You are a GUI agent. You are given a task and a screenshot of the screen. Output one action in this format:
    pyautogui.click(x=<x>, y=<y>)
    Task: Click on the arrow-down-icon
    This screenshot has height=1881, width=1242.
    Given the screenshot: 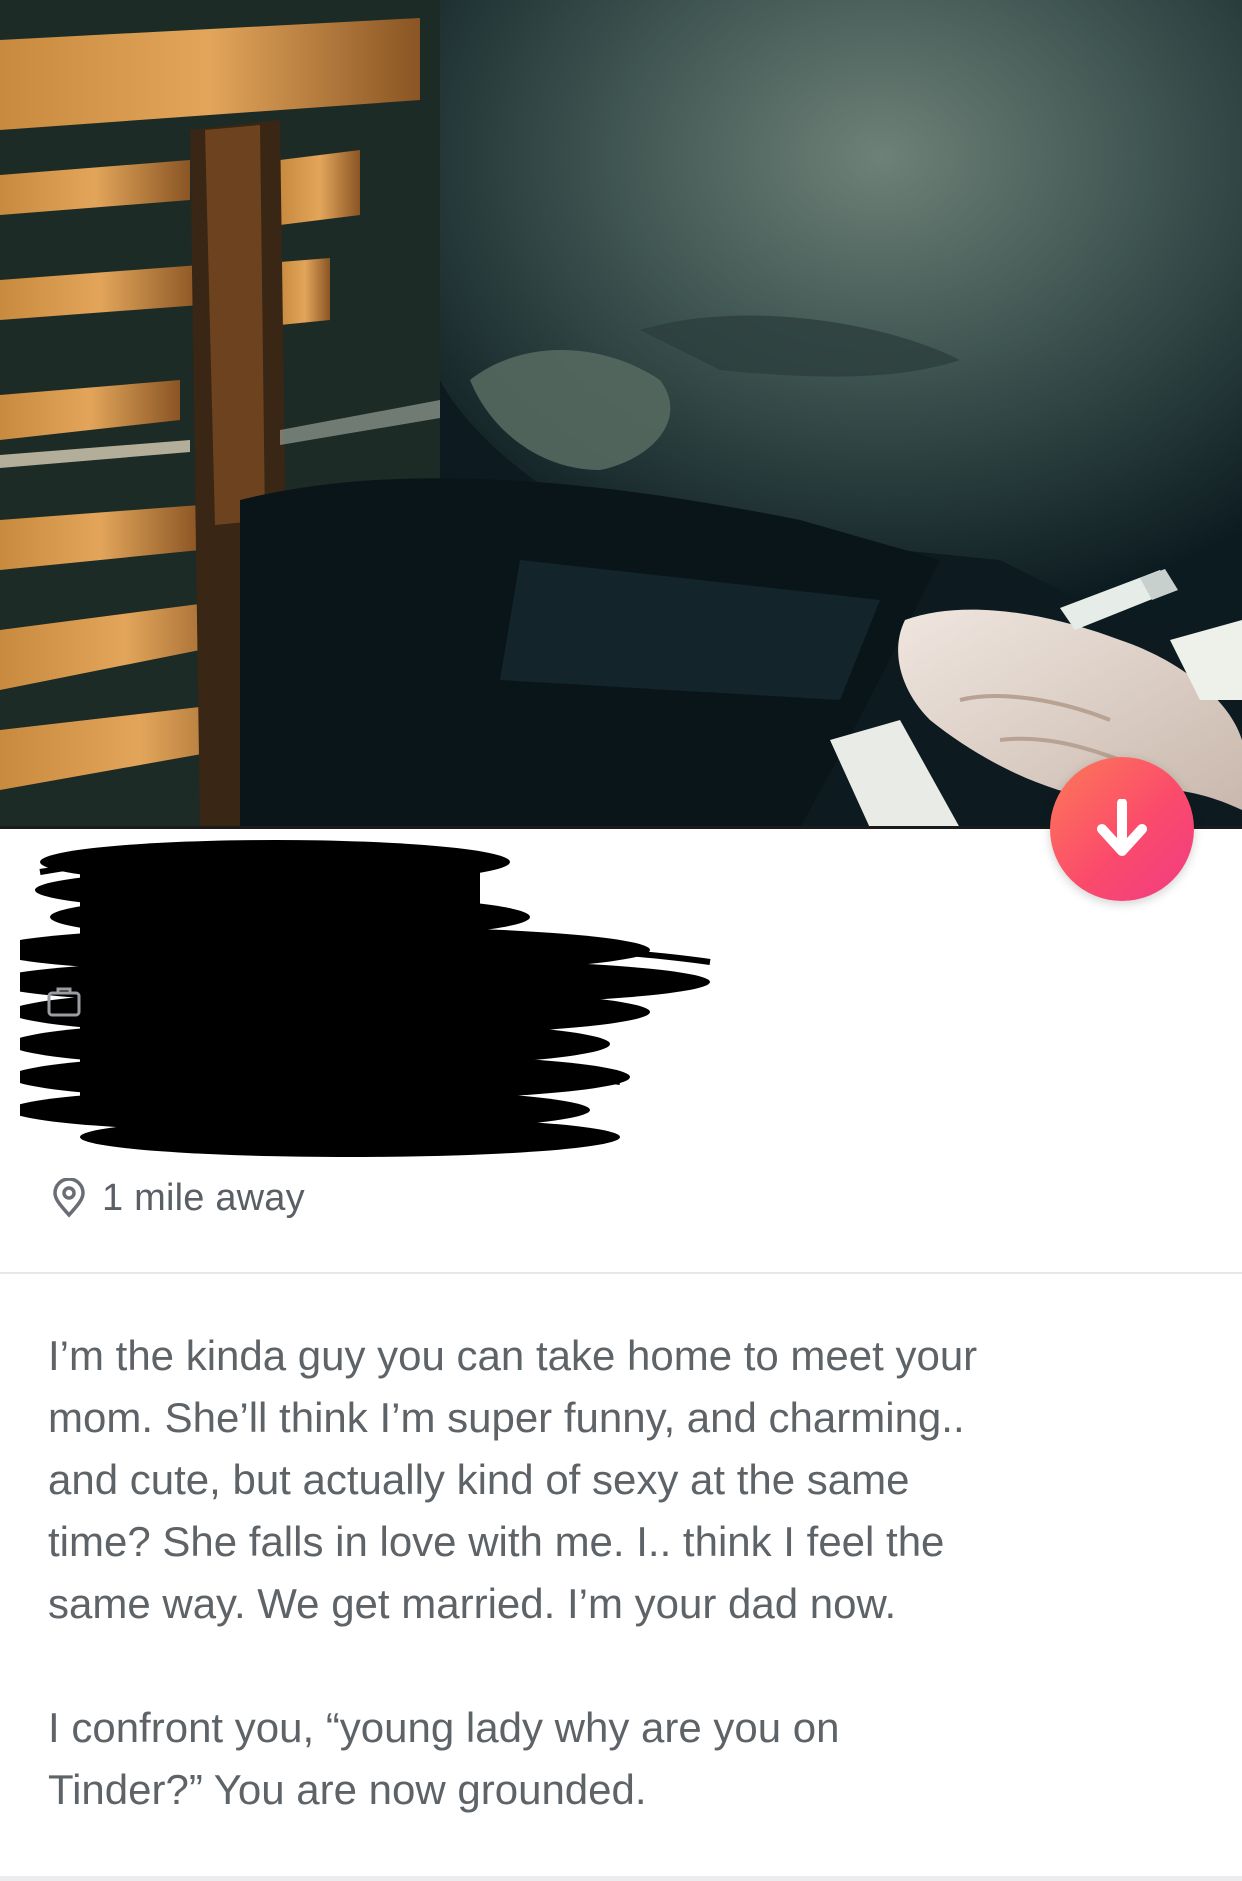 What is the action you would take?
    pyautogui.click(x=1122, y=827)
    